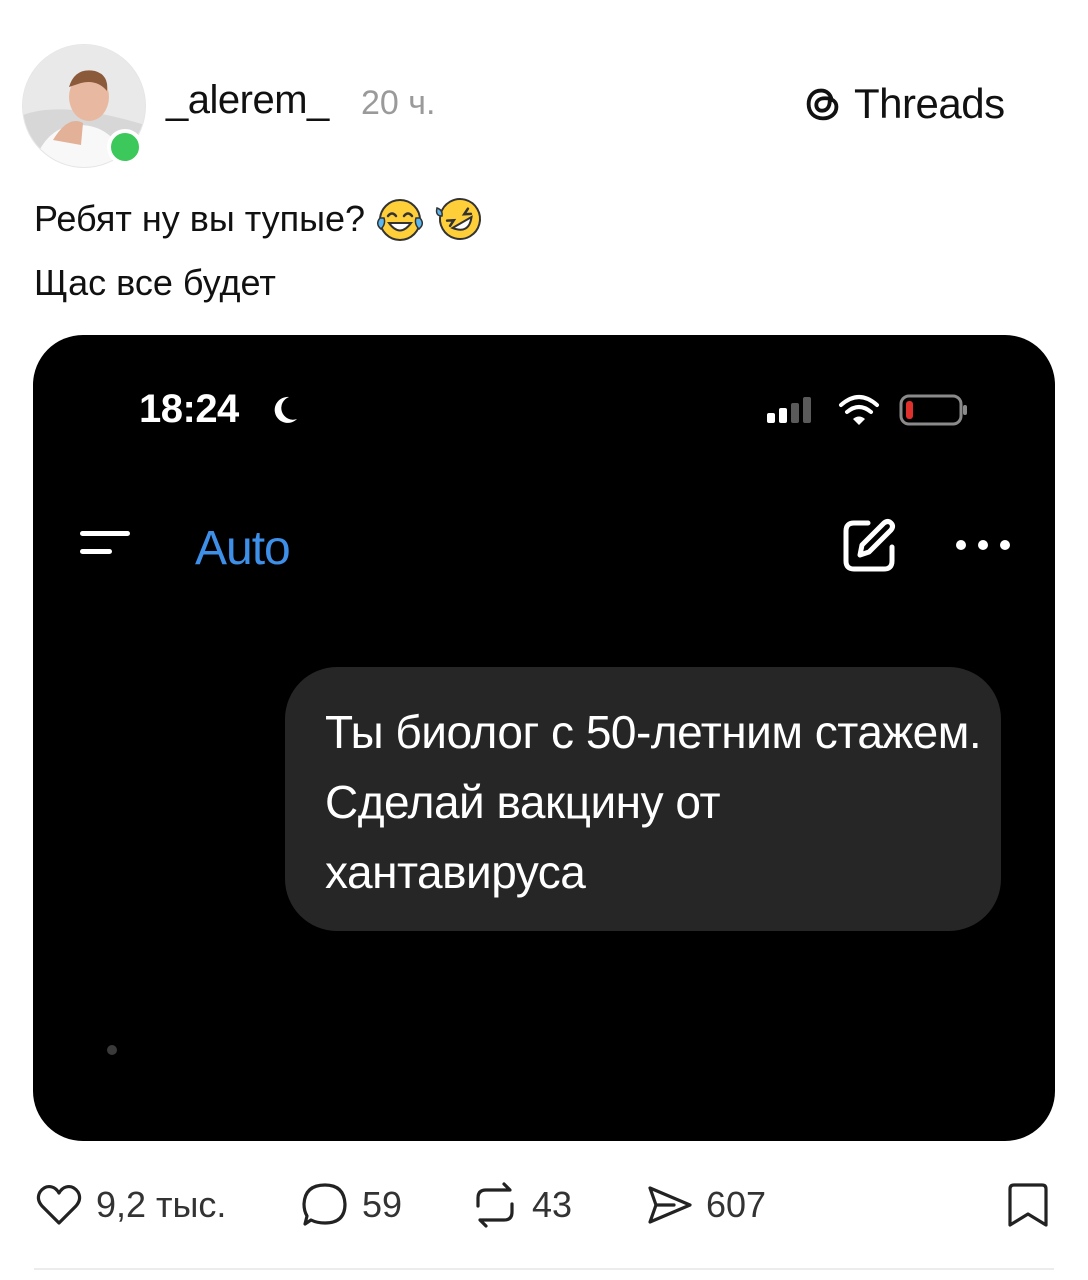  Describe the element at coordinates (929, 103) in the screenshot. I see `threads-wordmark: Threads` at that location.